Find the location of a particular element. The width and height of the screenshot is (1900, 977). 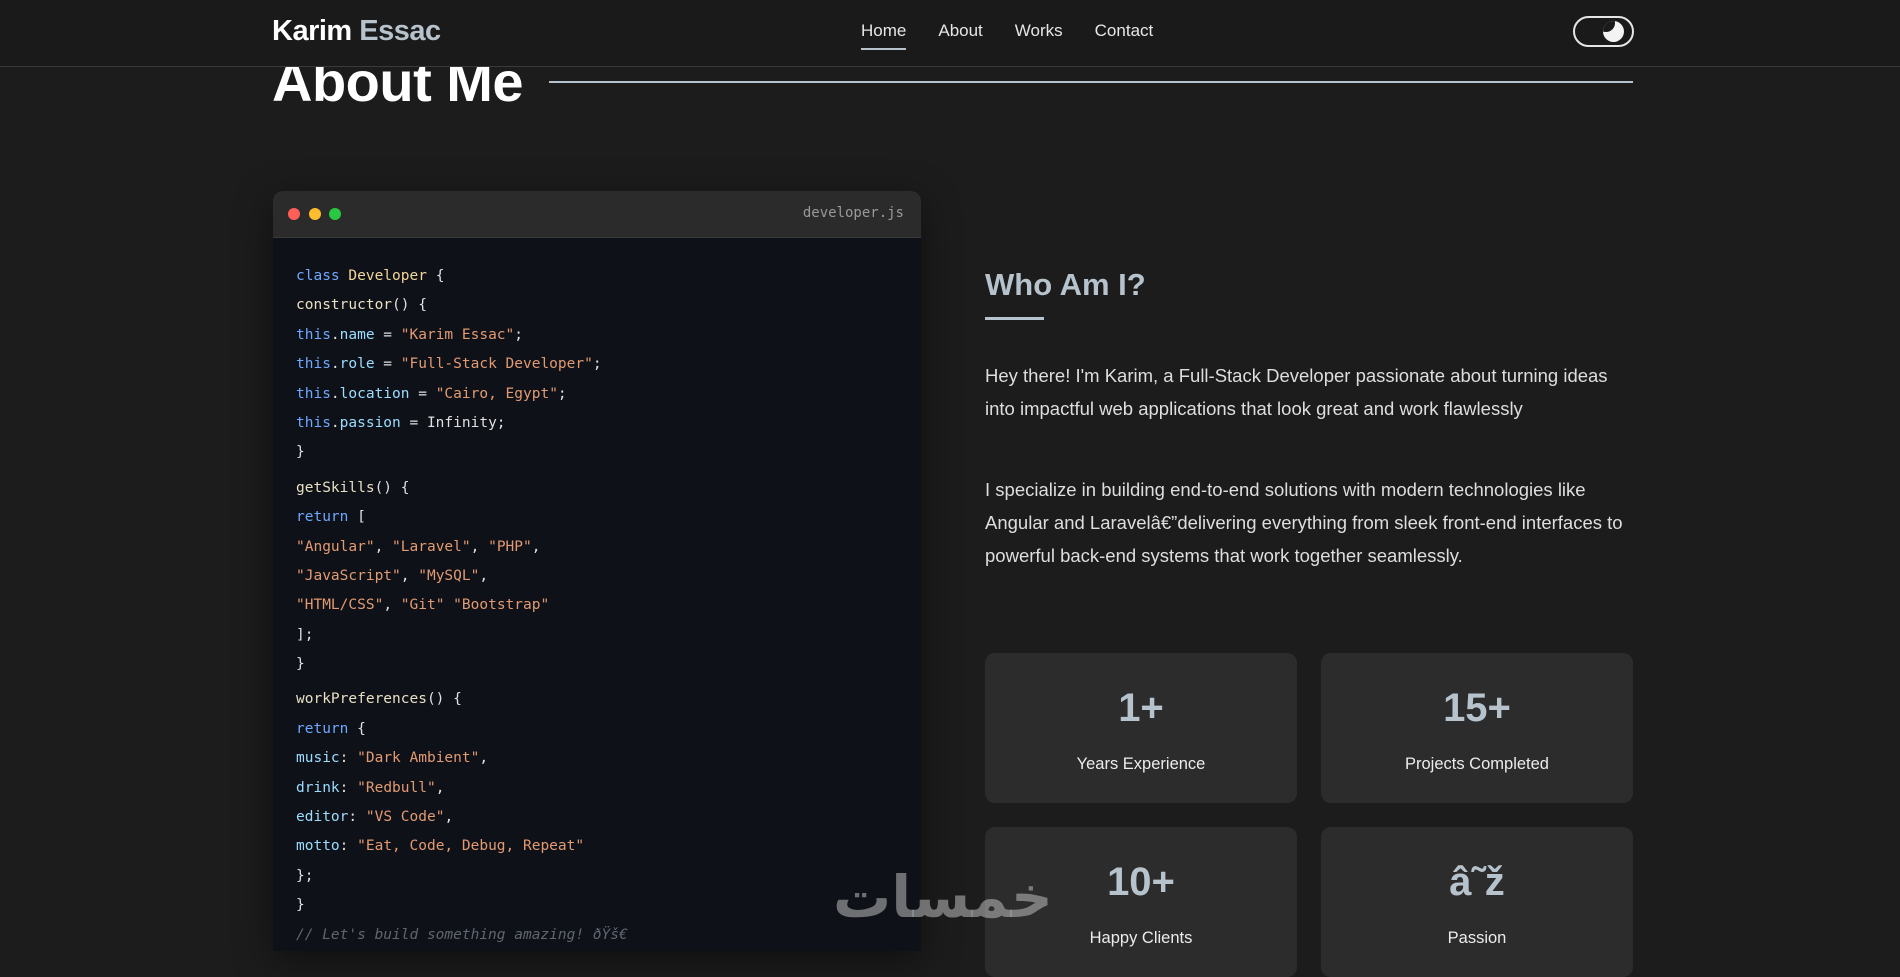

code-token: "Bootstrap" is located at coordinates (501, 605).